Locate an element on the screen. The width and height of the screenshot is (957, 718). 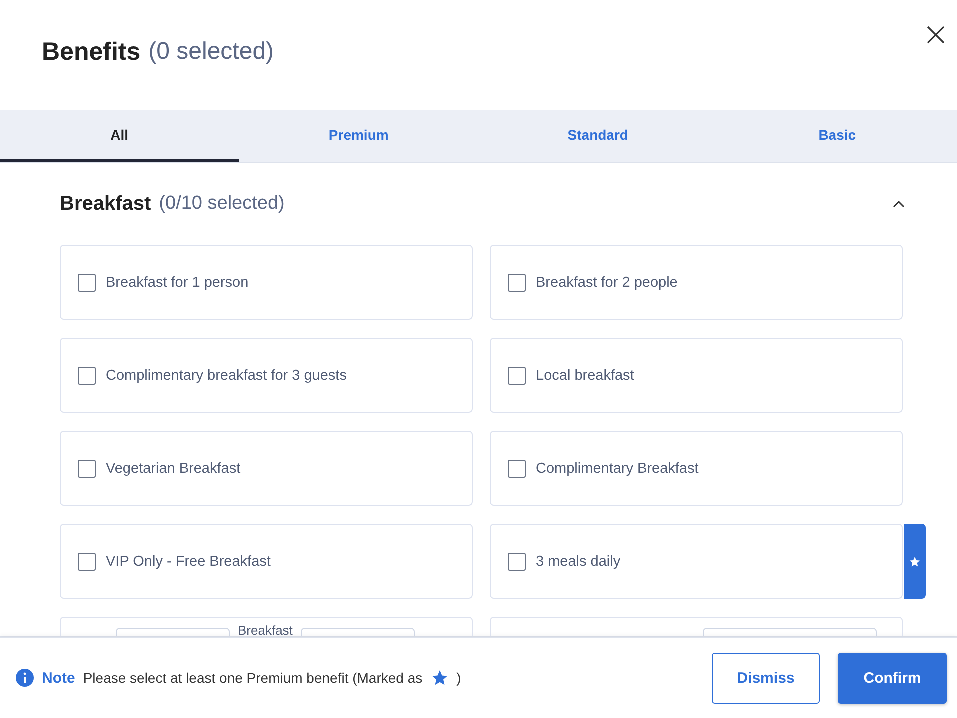
benefit-card: Vegetarian Breakfast is located at coordinates (266, 468).